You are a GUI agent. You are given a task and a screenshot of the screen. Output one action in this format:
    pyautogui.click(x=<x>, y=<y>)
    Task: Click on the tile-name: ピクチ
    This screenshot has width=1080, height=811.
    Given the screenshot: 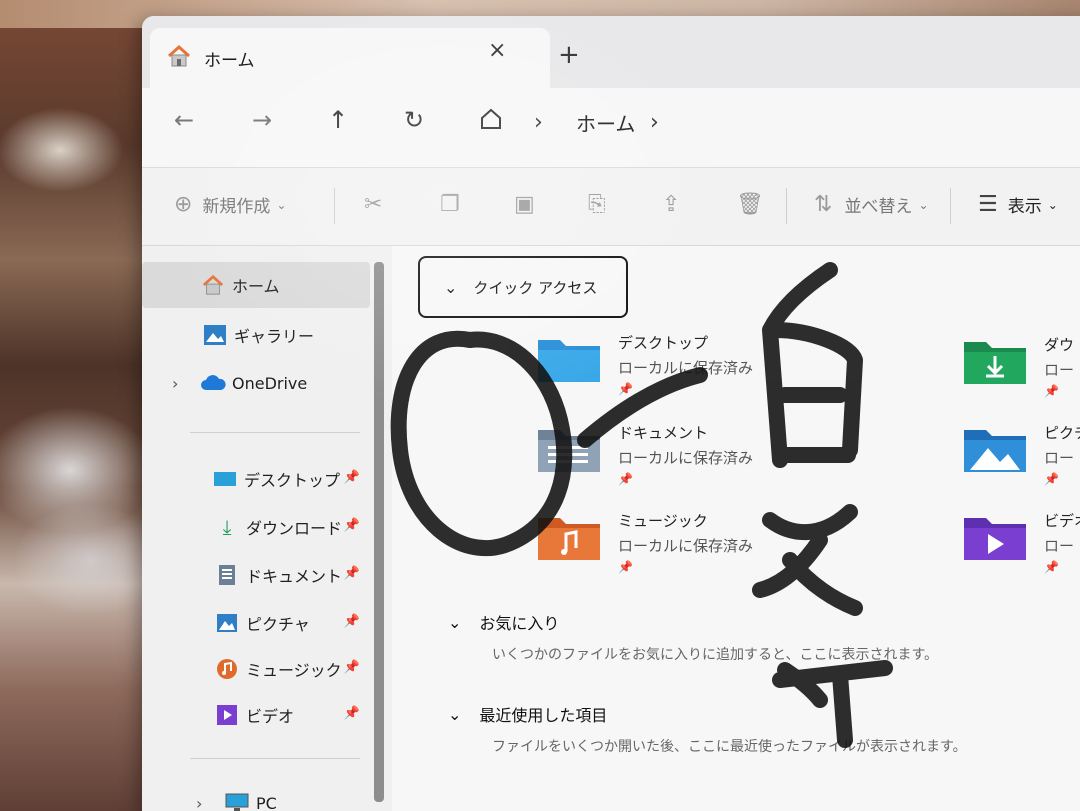 What is the action you would take?
    pyautogui.click(x=1062, y=433)
    